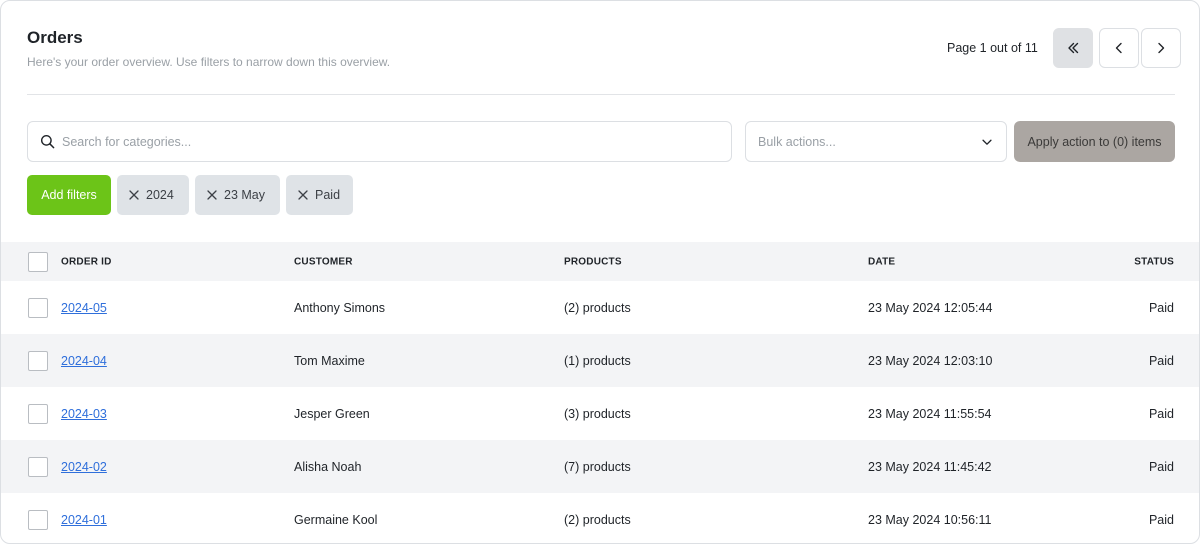  Describe the element at coordinates (881, 261) in the screenshot. I see `column-header-date: DATE` at that location.